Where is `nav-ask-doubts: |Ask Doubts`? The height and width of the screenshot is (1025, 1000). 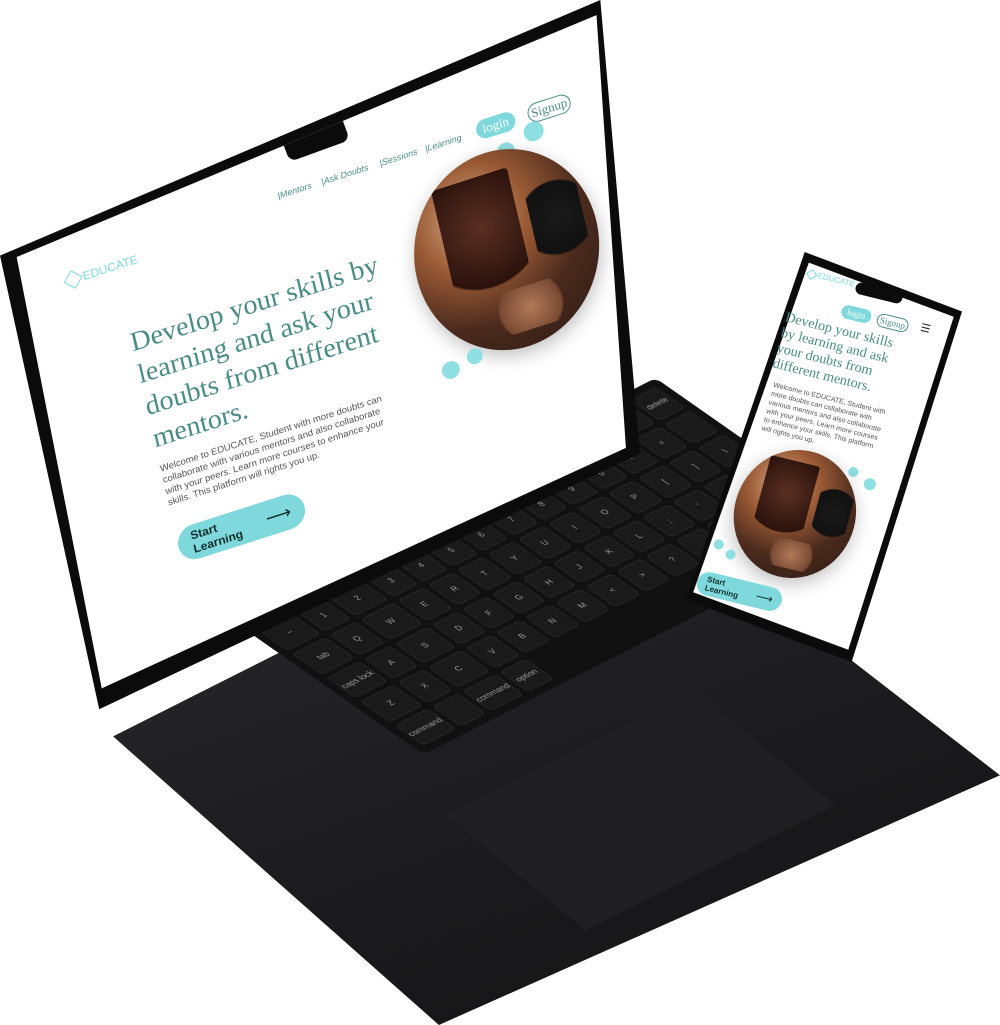
nav-ask-doubts: |Ask Doubts is located at coordinates (344, 174).